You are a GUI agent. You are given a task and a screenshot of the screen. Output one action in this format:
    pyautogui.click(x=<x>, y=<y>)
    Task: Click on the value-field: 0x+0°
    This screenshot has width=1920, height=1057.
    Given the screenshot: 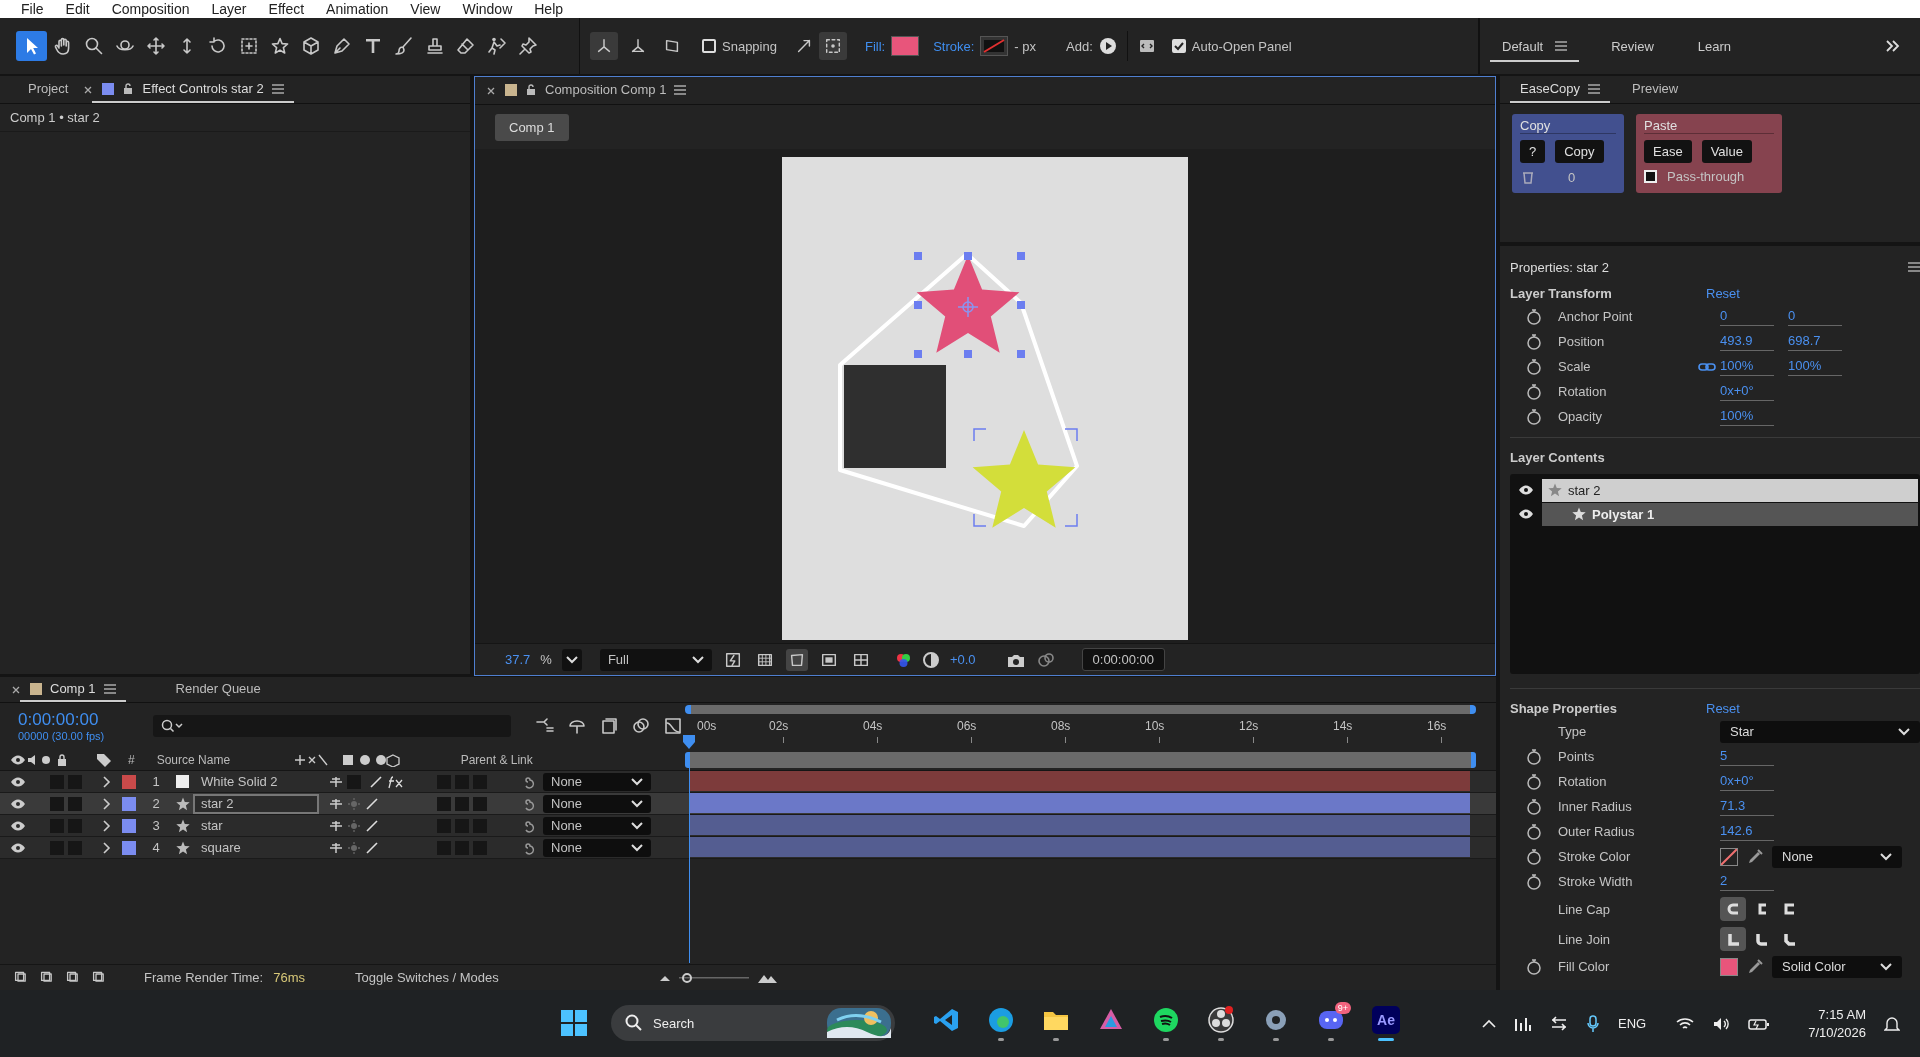 What is the action you would take?
    pyautogui.click(x=1747, y=391)
    